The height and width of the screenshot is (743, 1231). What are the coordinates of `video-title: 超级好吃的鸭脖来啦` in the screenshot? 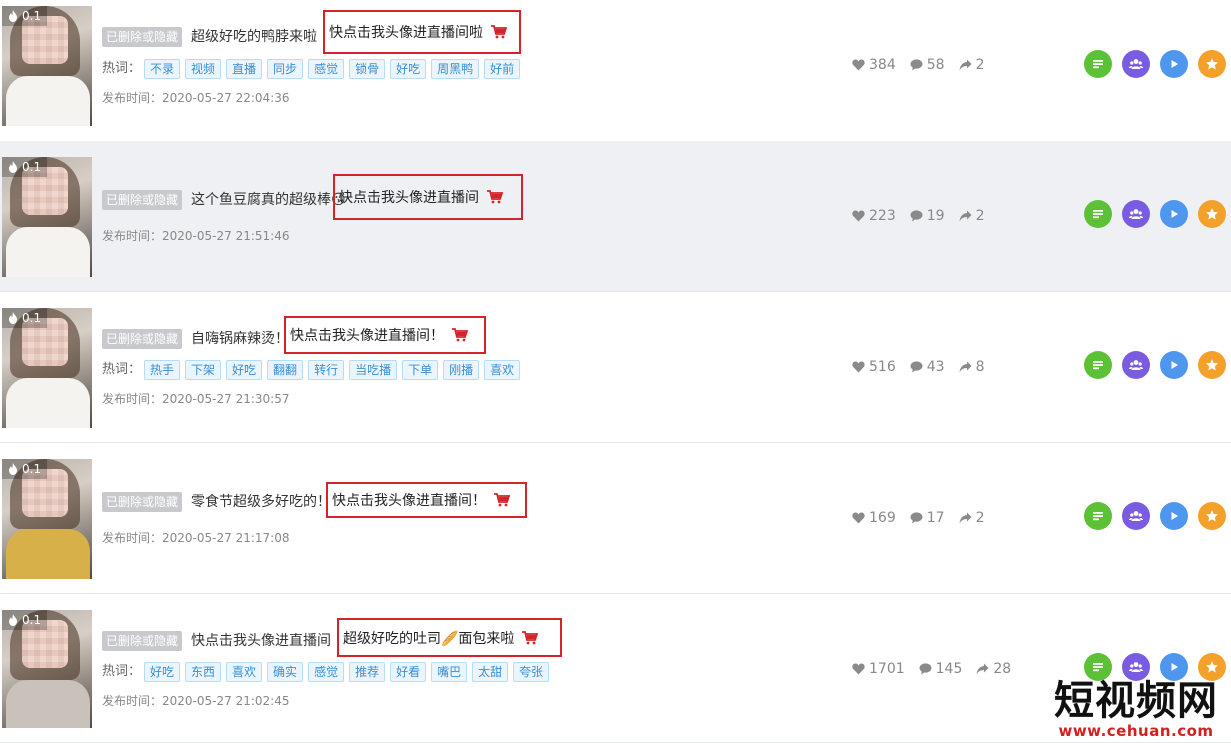 It's located at (254, 37).